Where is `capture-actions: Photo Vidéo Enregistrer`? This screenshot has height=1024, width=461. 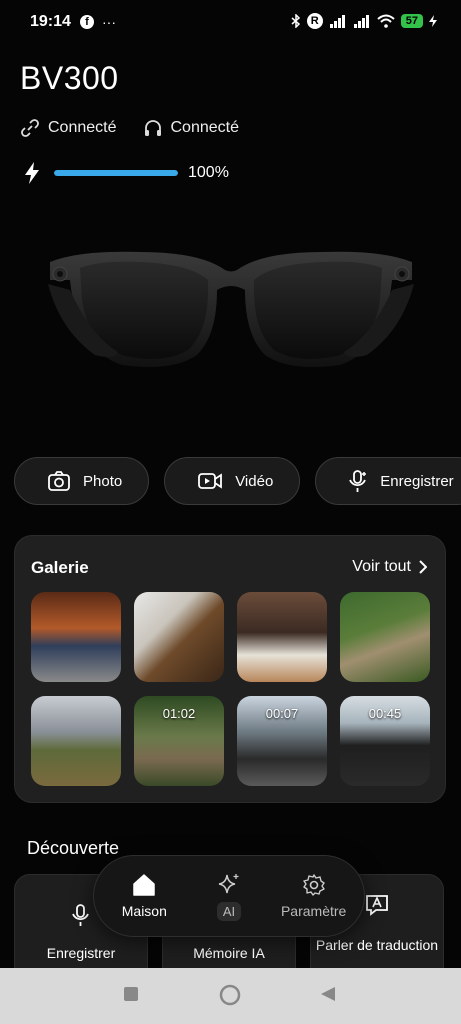 capture-actions: Photo Vidéo Enregistrer is located at coordinates (237, 481).